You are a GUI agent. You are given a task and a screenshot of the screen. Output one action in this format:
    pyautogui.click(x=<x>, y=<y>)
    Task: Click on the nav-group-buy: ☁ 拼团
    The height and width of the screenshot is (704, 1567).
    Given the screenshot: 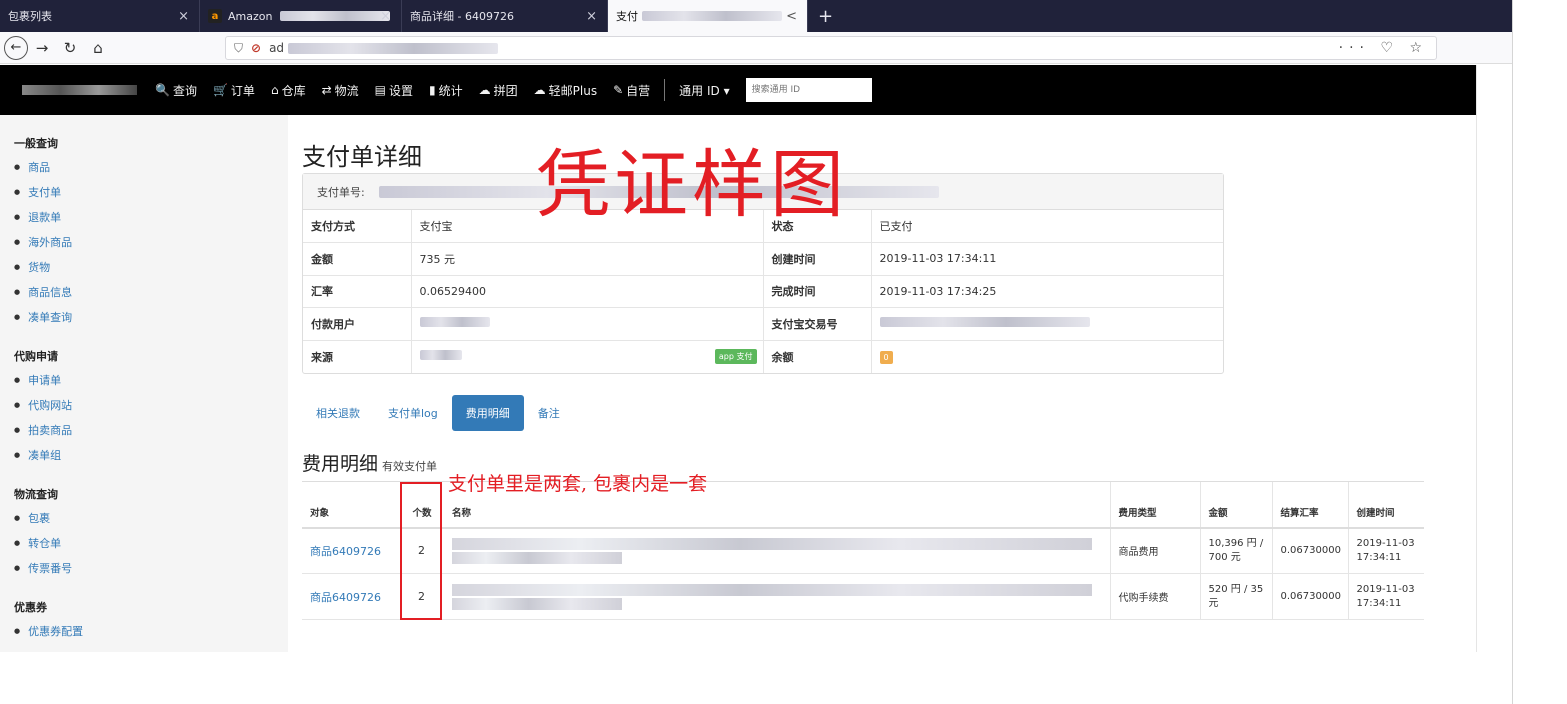 What is the action you would take?
    pyautogui.click(x=498, y=90)
    